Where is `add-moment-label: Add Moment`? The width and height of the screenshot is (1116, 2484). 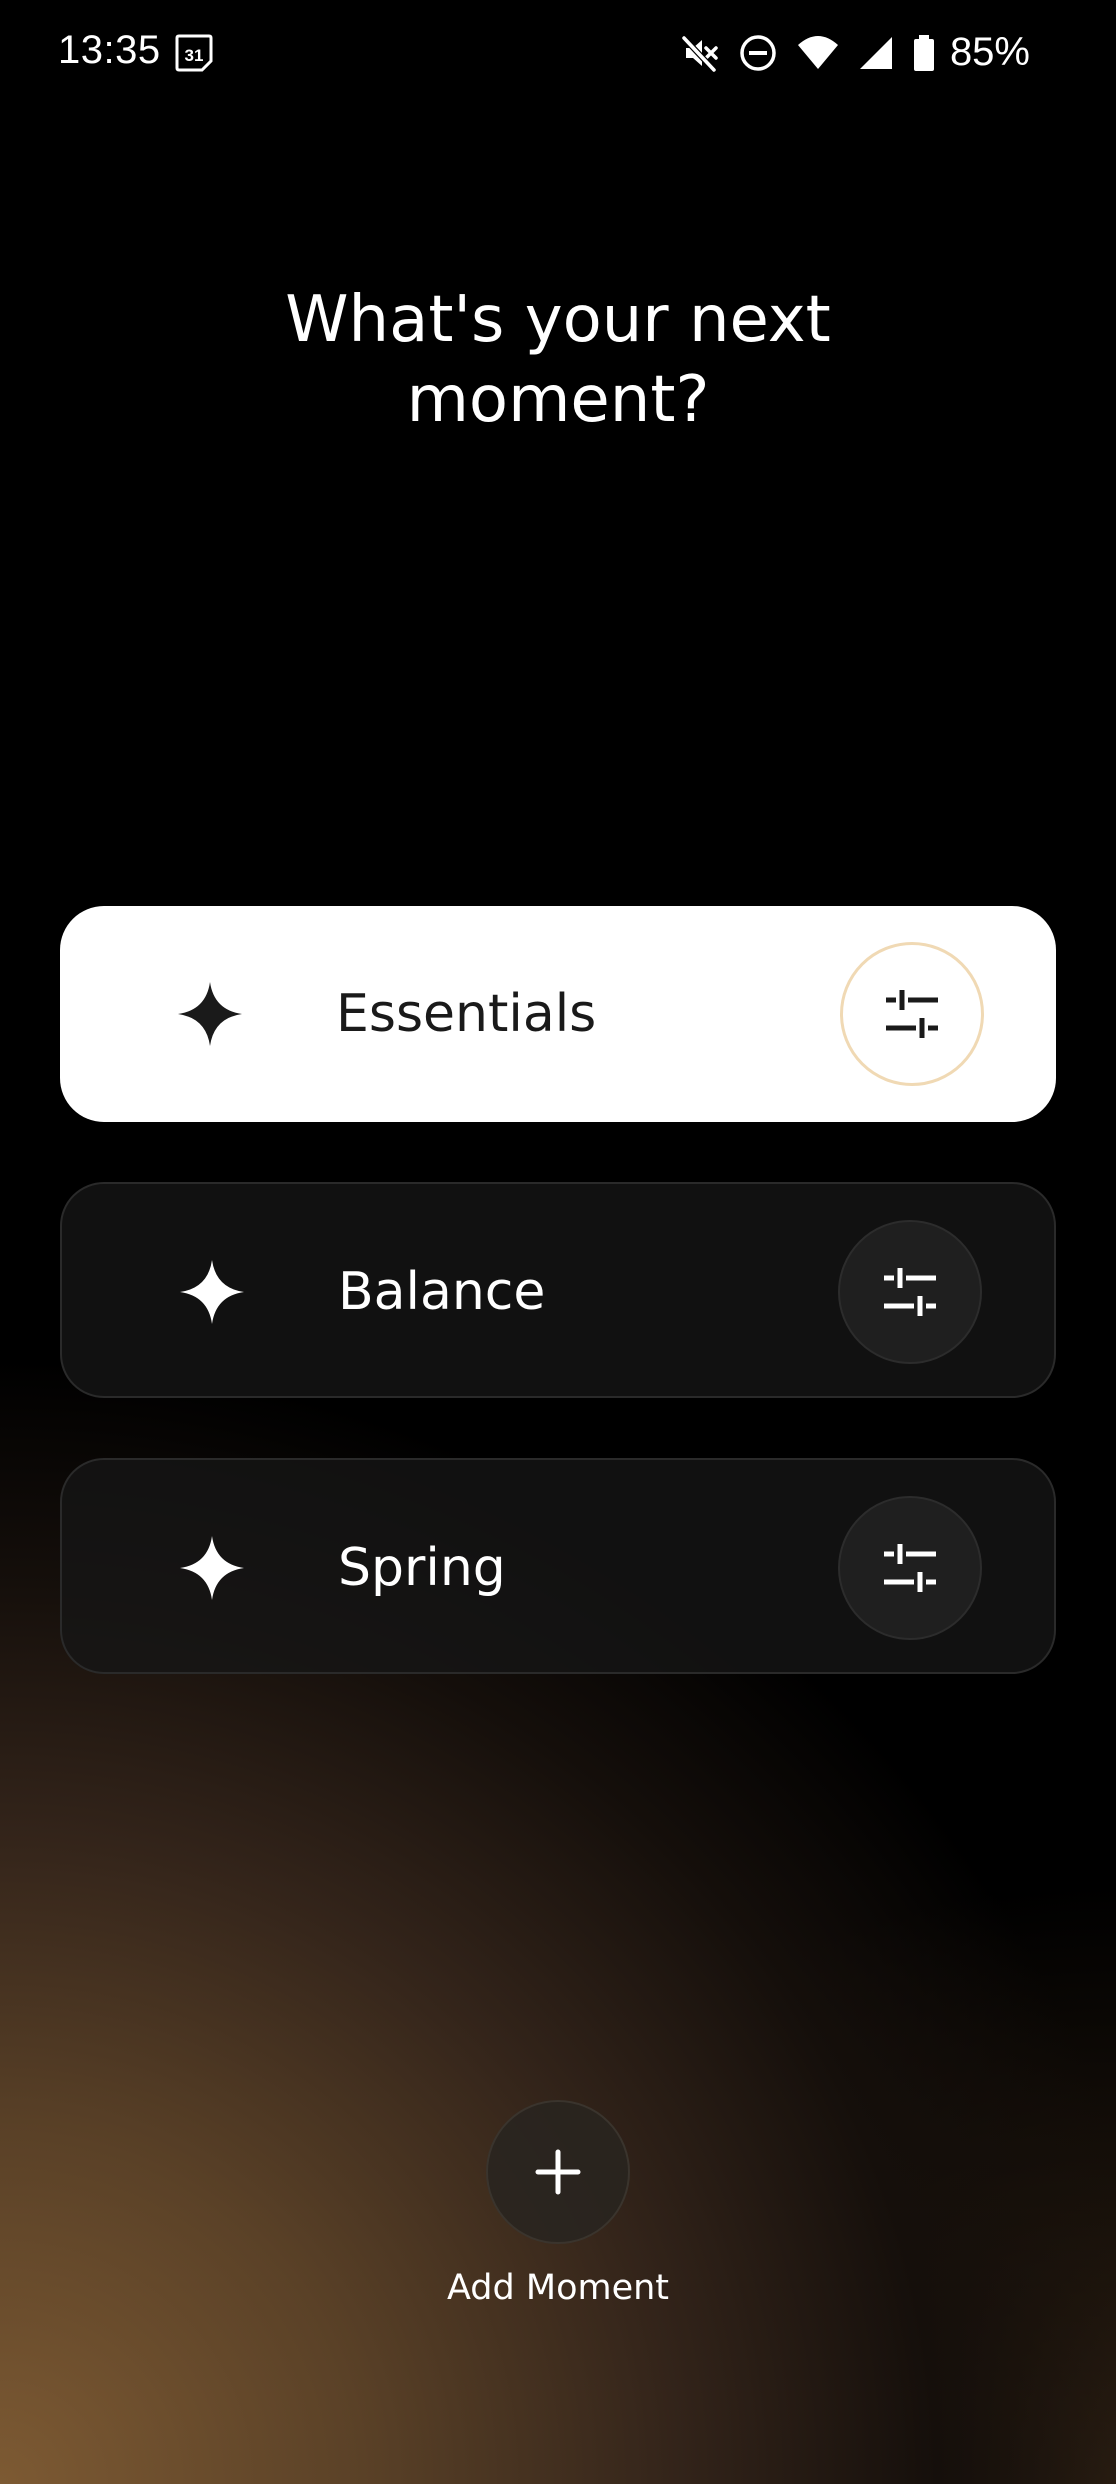
add-moment-label: Add Moment is located at coordinates (558, 2288).